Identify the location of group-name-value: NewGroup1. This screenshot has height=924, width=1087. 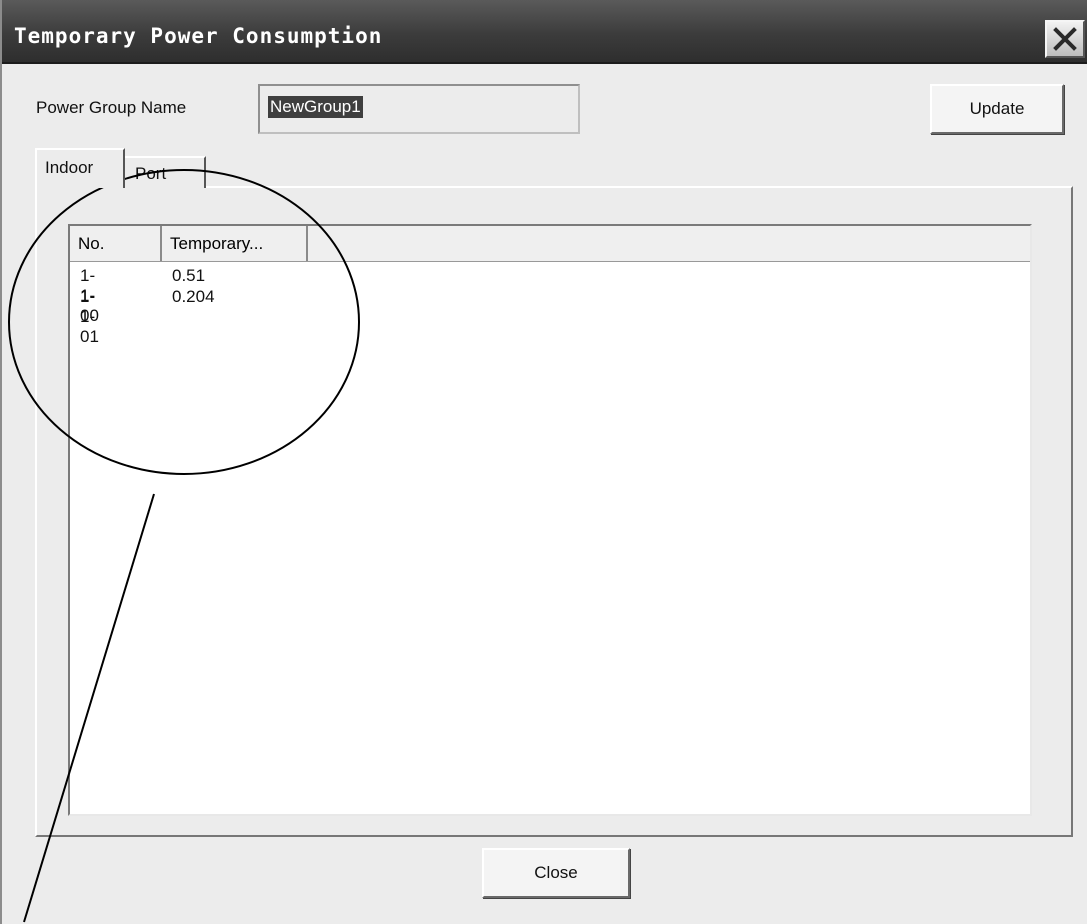
(315, 107).